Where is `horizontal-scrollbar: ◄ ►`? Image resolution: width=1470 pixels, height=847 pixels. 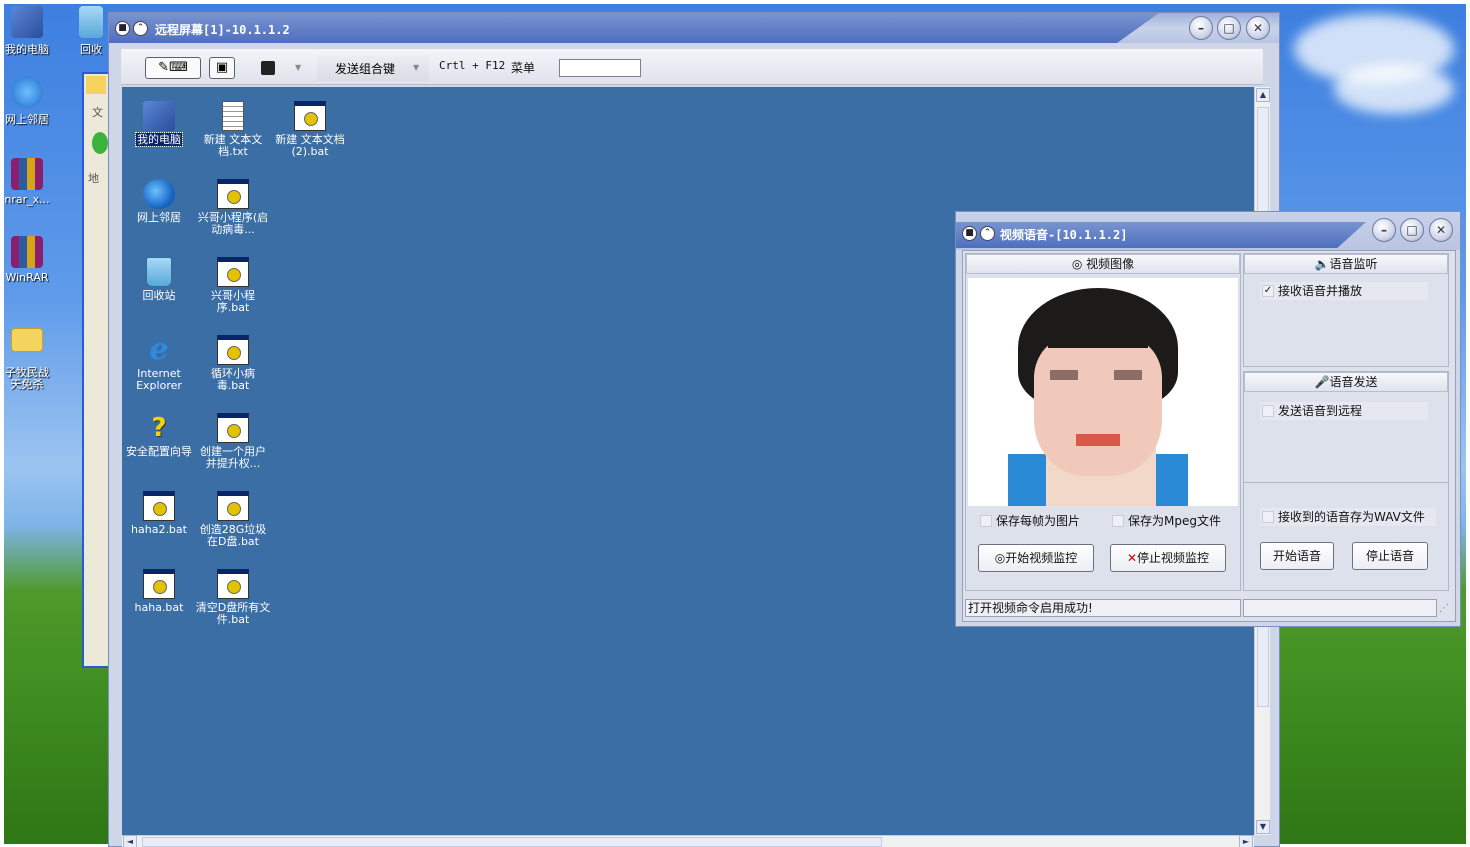 horizontal-scrollbar: ◄ ► is located at coordinates (688, 841).